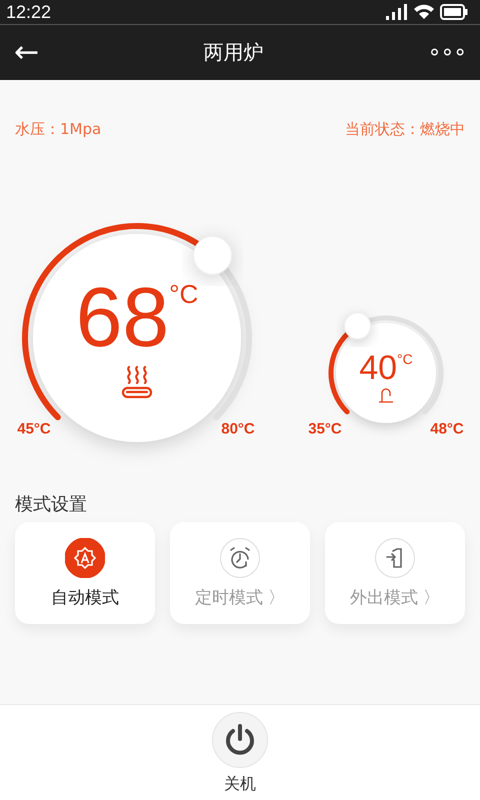 The height and width of the screenshot is (800, 480). What do you see at coordinates (51, 504) in the screenshot?
I see `section-title: 模式设置` at bounding box center [51, 504].